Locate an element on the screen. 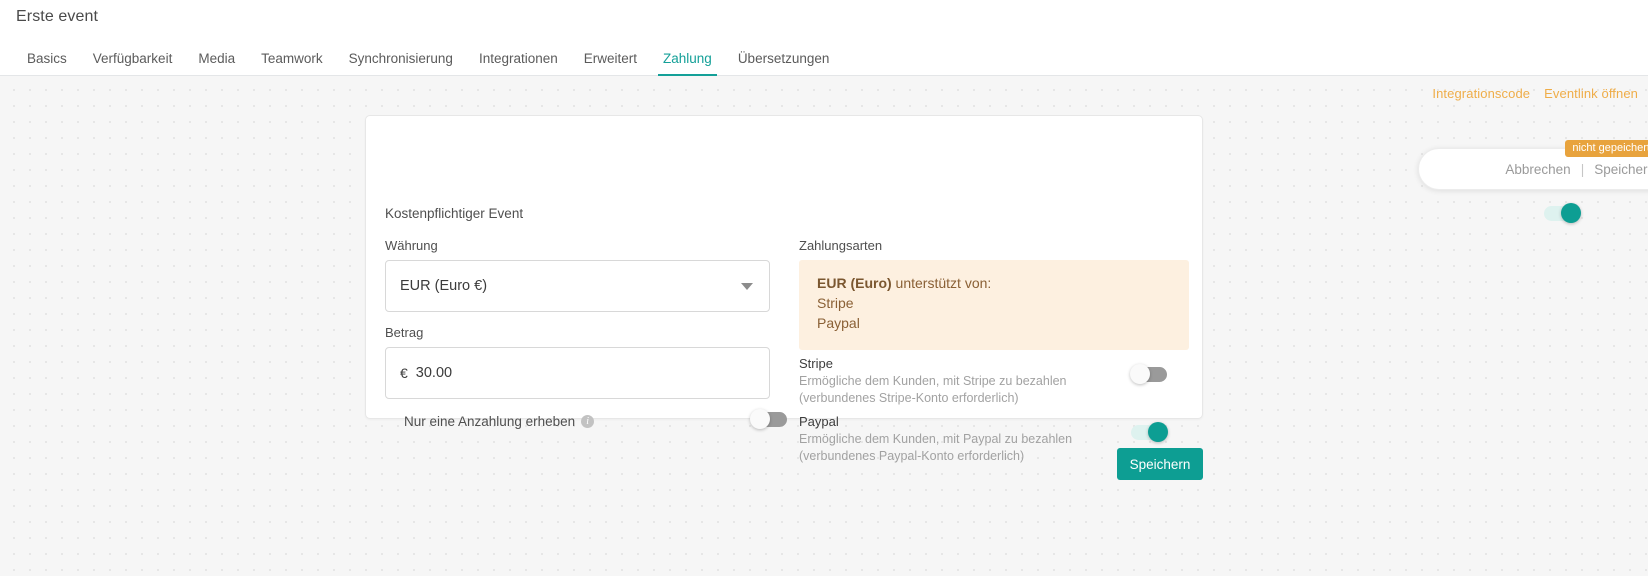 The height and width of the screenshot is (576, 1648). paid-event-toggle is located at coordinates (1562, 213).